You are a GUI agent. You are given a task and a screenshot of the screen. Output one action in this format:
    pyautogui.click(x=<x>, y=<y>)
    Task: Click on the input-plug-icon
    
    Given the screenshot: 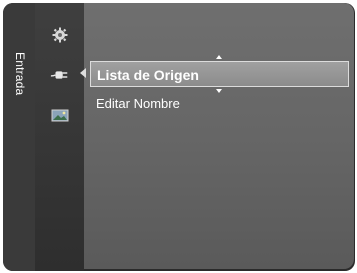 What is the action you would take?
    pyautogui.click(x=60, y=75)
    